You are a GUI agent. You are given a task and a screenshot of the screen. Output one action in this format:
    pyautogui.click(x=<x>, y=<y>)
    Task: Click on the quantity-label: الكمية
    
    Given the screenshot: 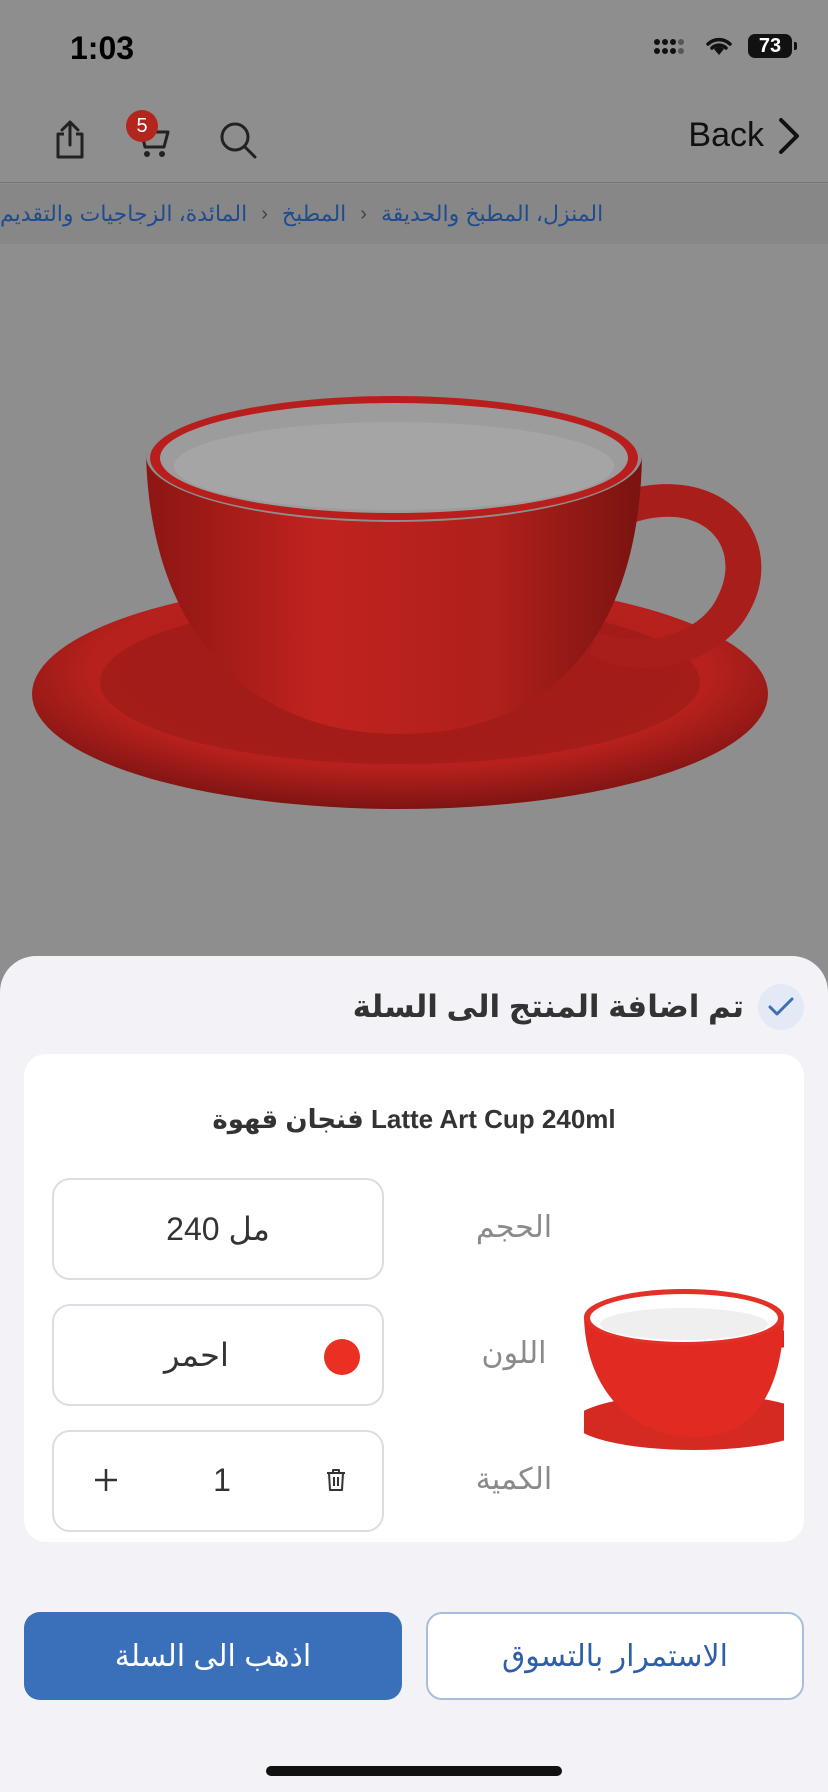 What is the action you would take?
    pyautogui.click(x=514, y=1479)
    